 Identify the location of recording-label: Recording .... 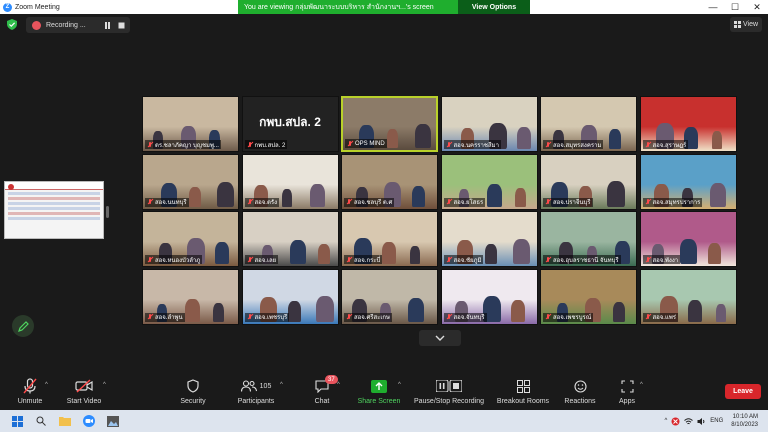
(66, 25).